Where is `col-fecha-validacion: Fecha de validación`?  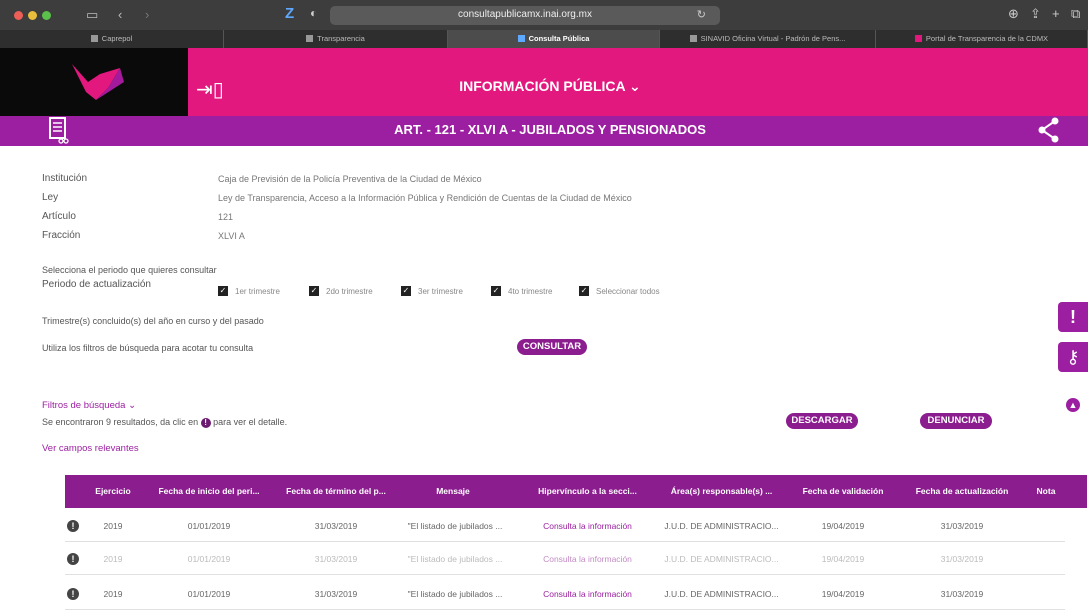
col-fecha-validacion: Fecha de validación is located at coordinates (843, 491).